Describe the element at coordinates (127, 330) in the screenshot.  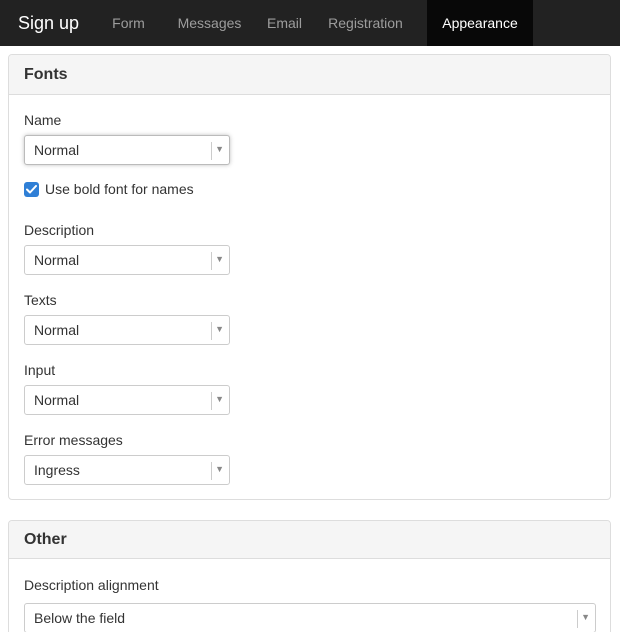
I see `texts-font-select: Normal ▼` at that location.